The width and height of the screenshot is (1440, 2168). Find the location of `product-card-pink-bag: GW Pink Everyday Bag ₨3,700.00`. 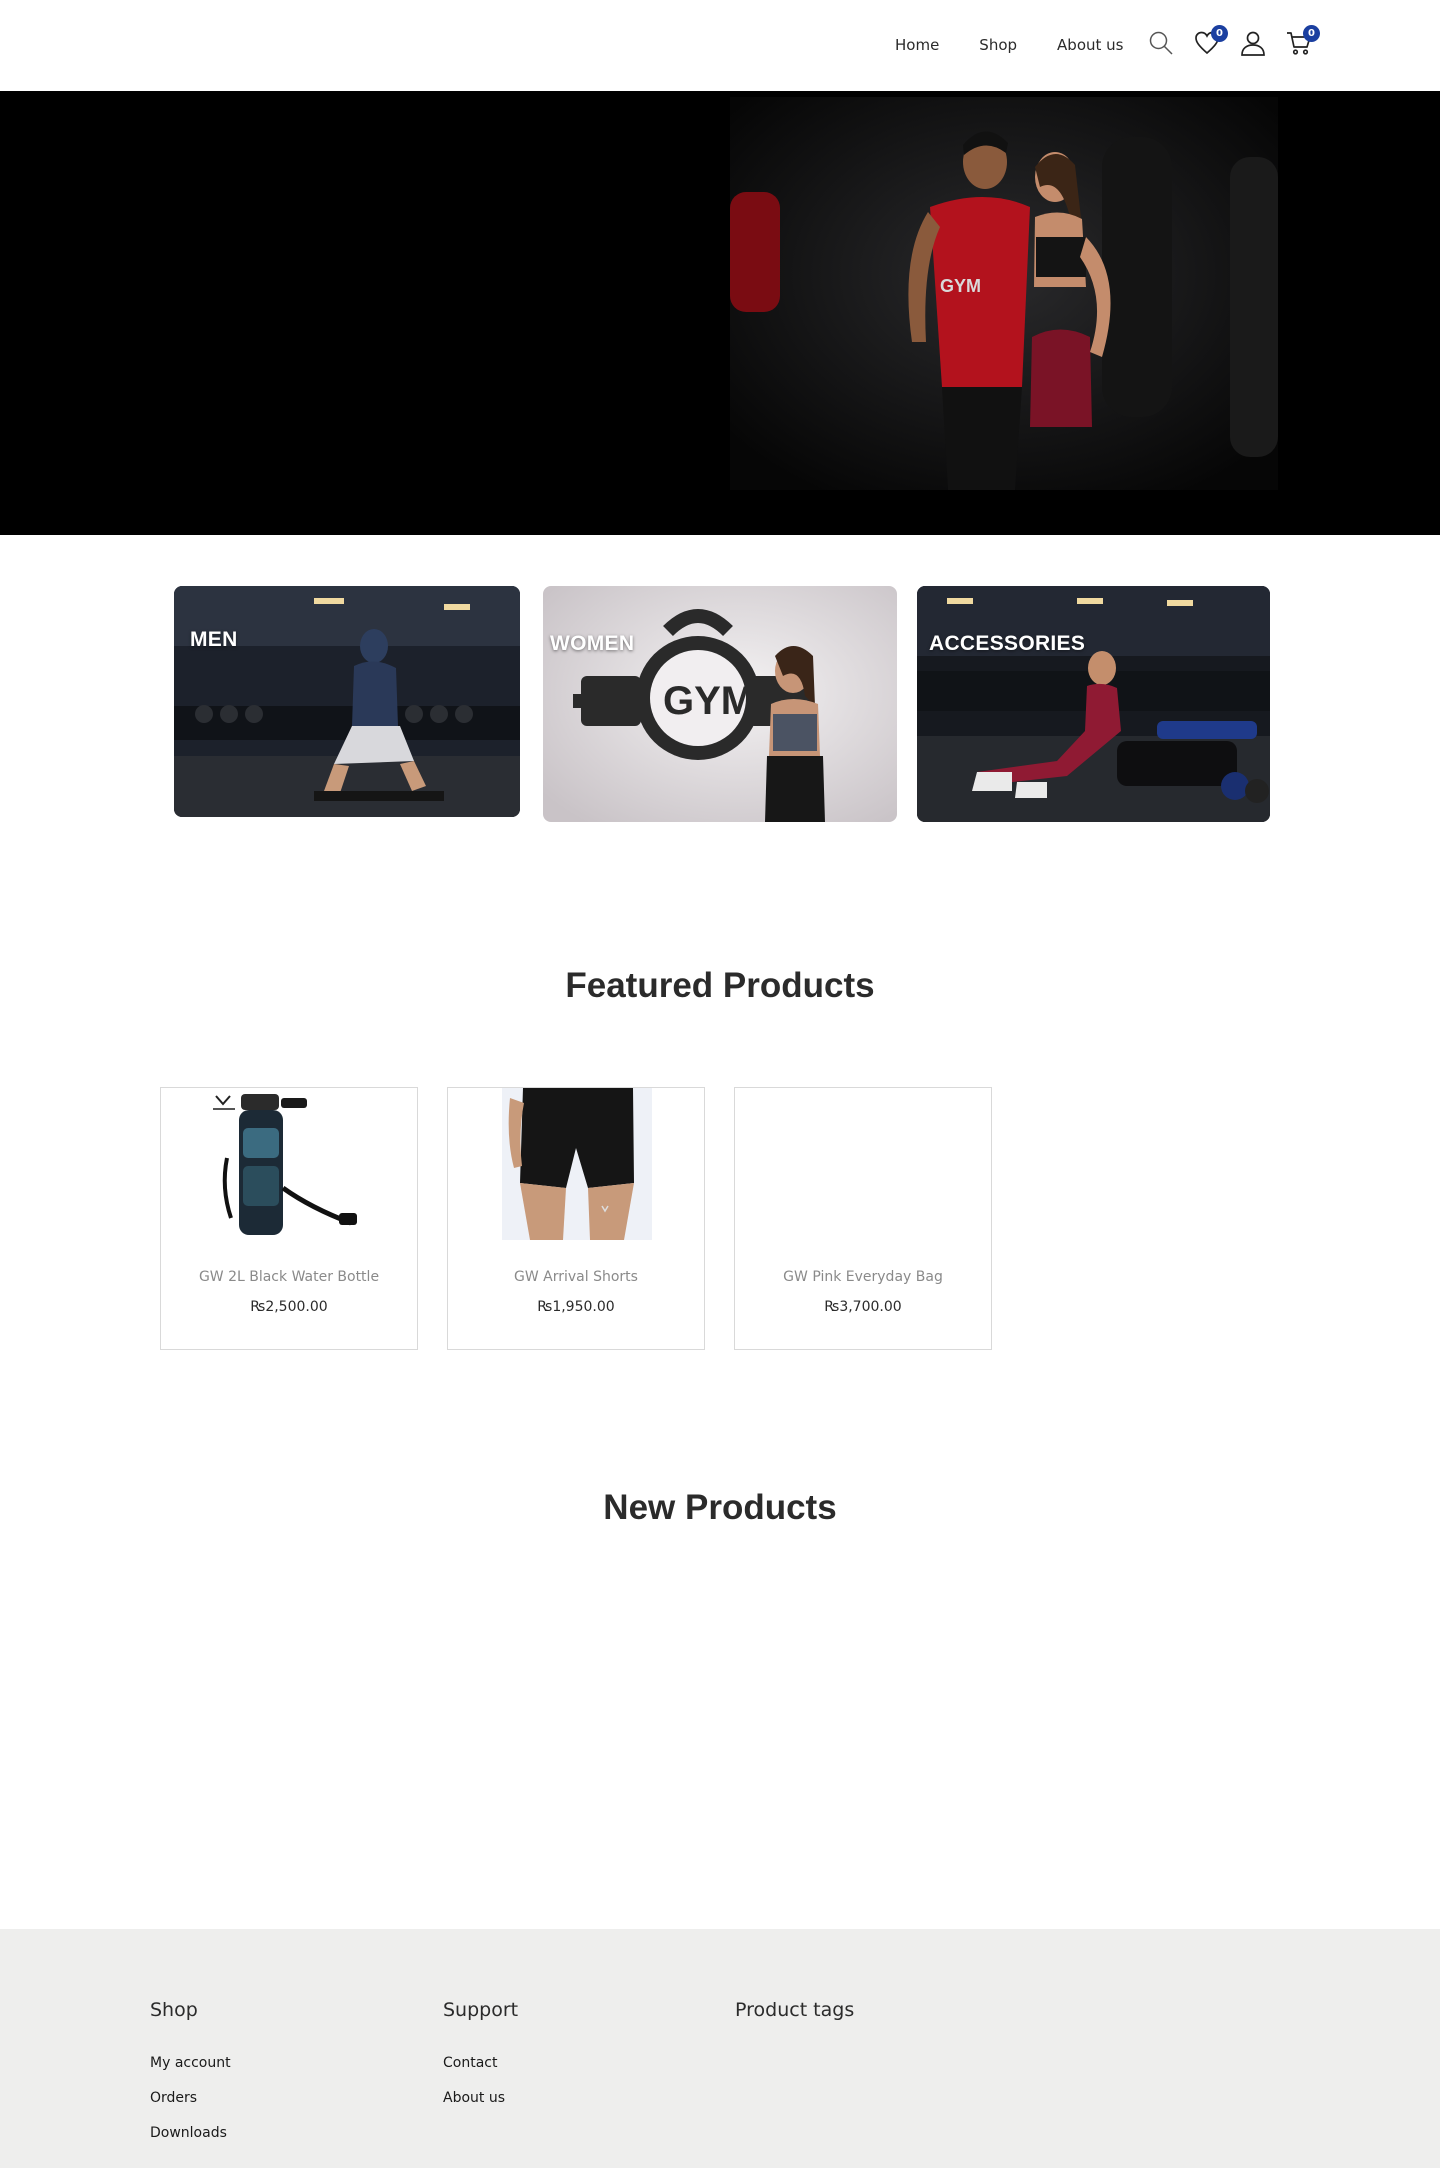

product-card-pink-bag: GW Pink Everyday Bag ₨3,700.00 is located at coordinates (863, 1218).